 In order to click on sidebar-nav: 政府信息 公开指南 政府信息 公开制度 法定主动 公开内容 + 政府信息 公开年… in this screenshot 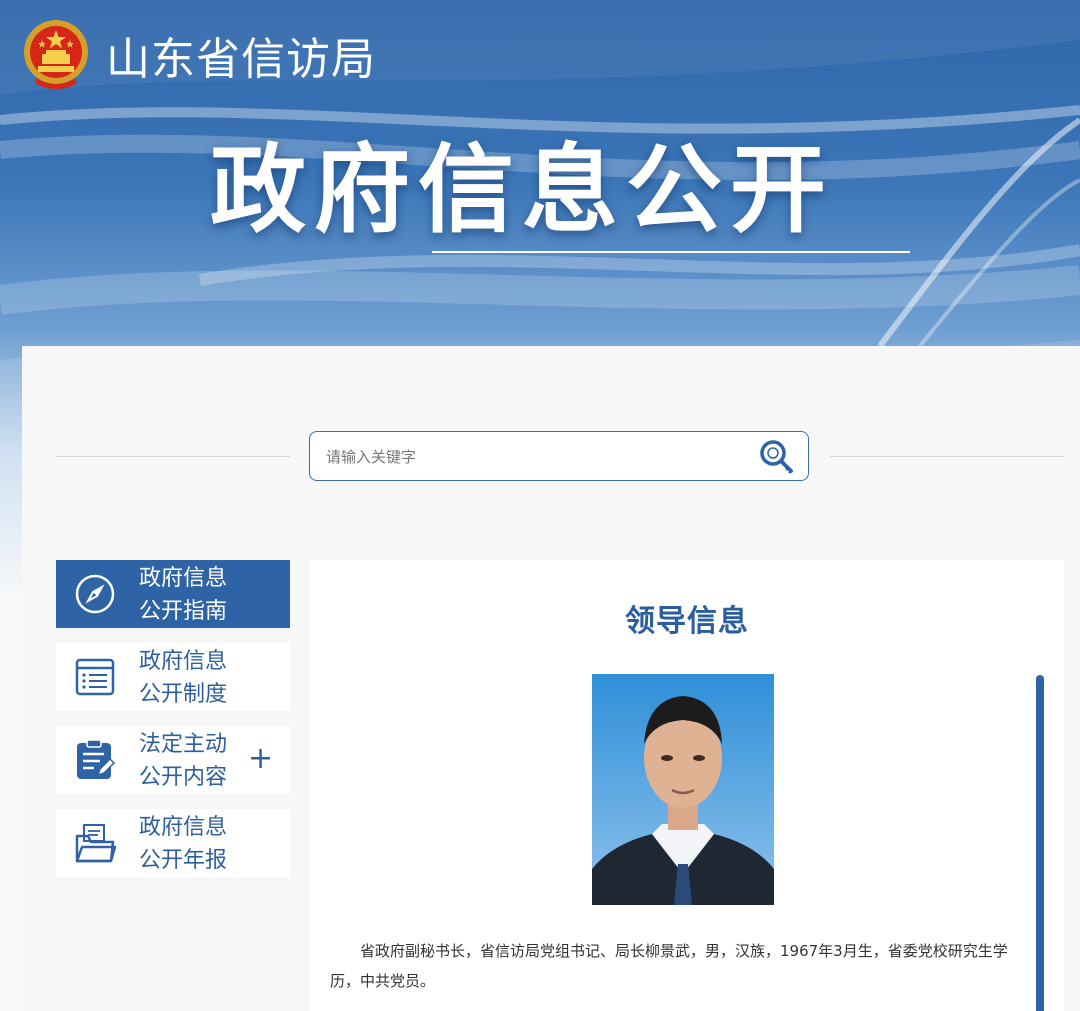, I will do `click(173, 726)`.